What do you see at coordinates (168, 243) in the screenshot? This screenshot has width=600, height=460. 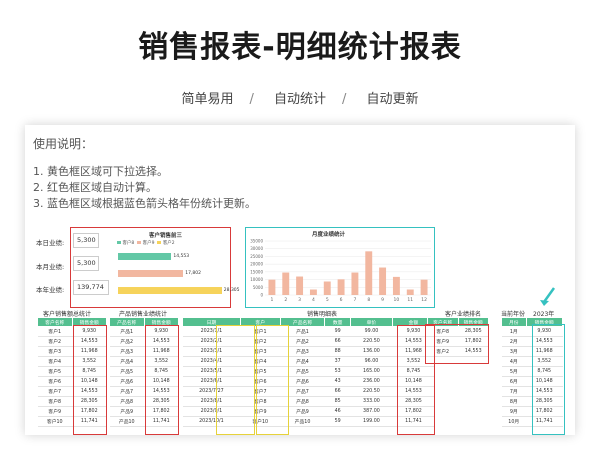 I see `legend-entry: 客户2` at bounding box center [168, 243].